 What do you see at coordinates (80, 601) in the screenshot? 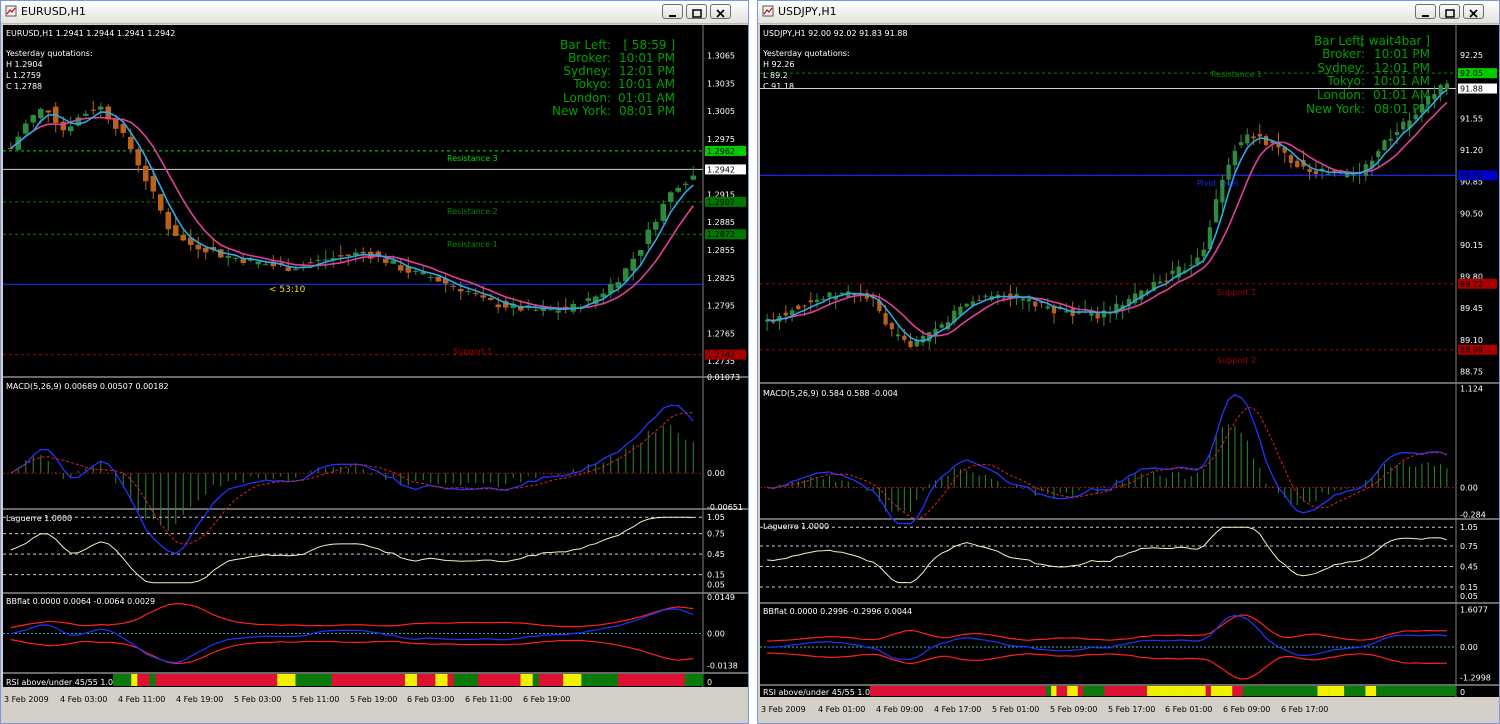
I see `bbflat-label: BBflat 0.0000 0.0064 -0.0064 0.0029` at bounding box center [80, 601].